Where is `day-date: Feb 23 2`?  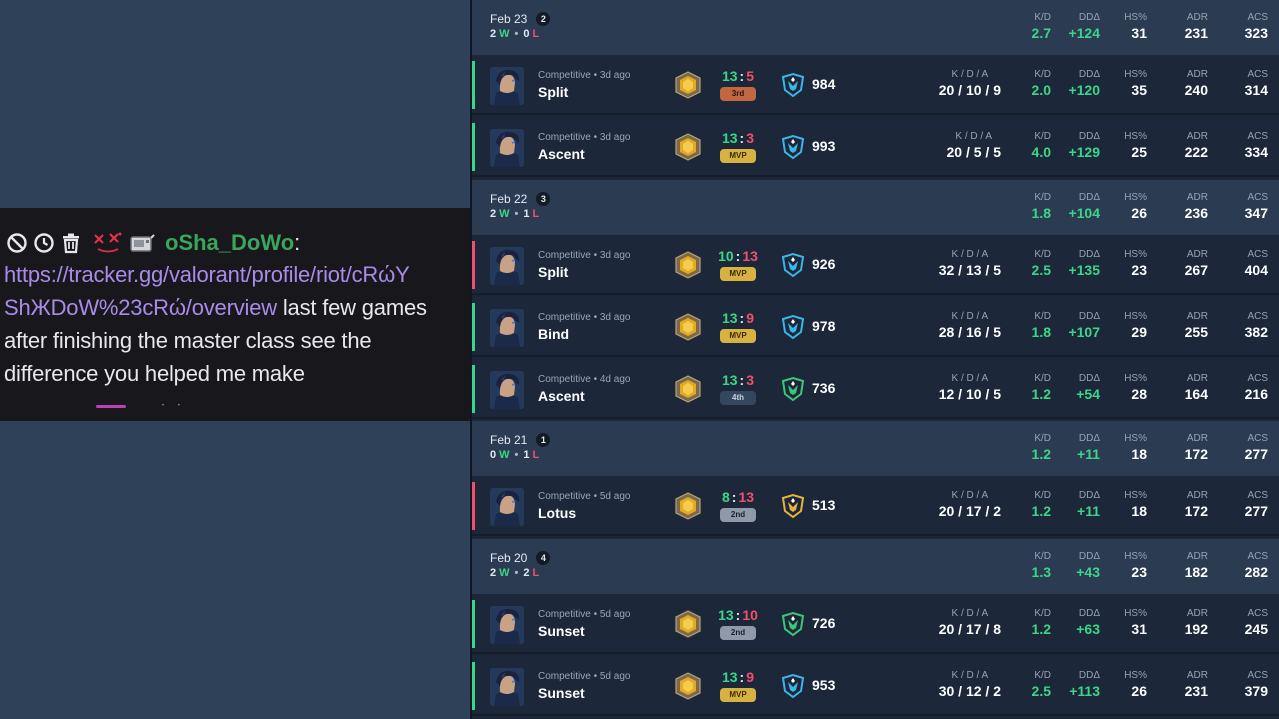 day-date: Feb 23 2 is located at coordinates (520, 19).